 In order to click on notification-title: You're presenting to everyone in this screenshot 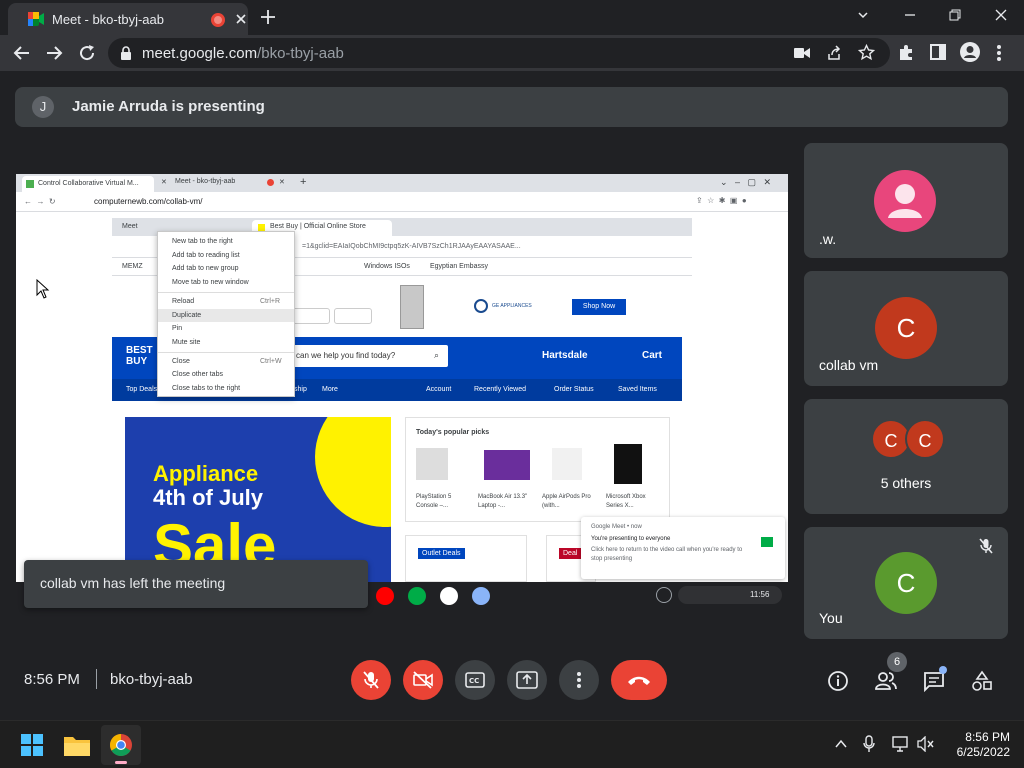, I will do `click(631, 539)`.